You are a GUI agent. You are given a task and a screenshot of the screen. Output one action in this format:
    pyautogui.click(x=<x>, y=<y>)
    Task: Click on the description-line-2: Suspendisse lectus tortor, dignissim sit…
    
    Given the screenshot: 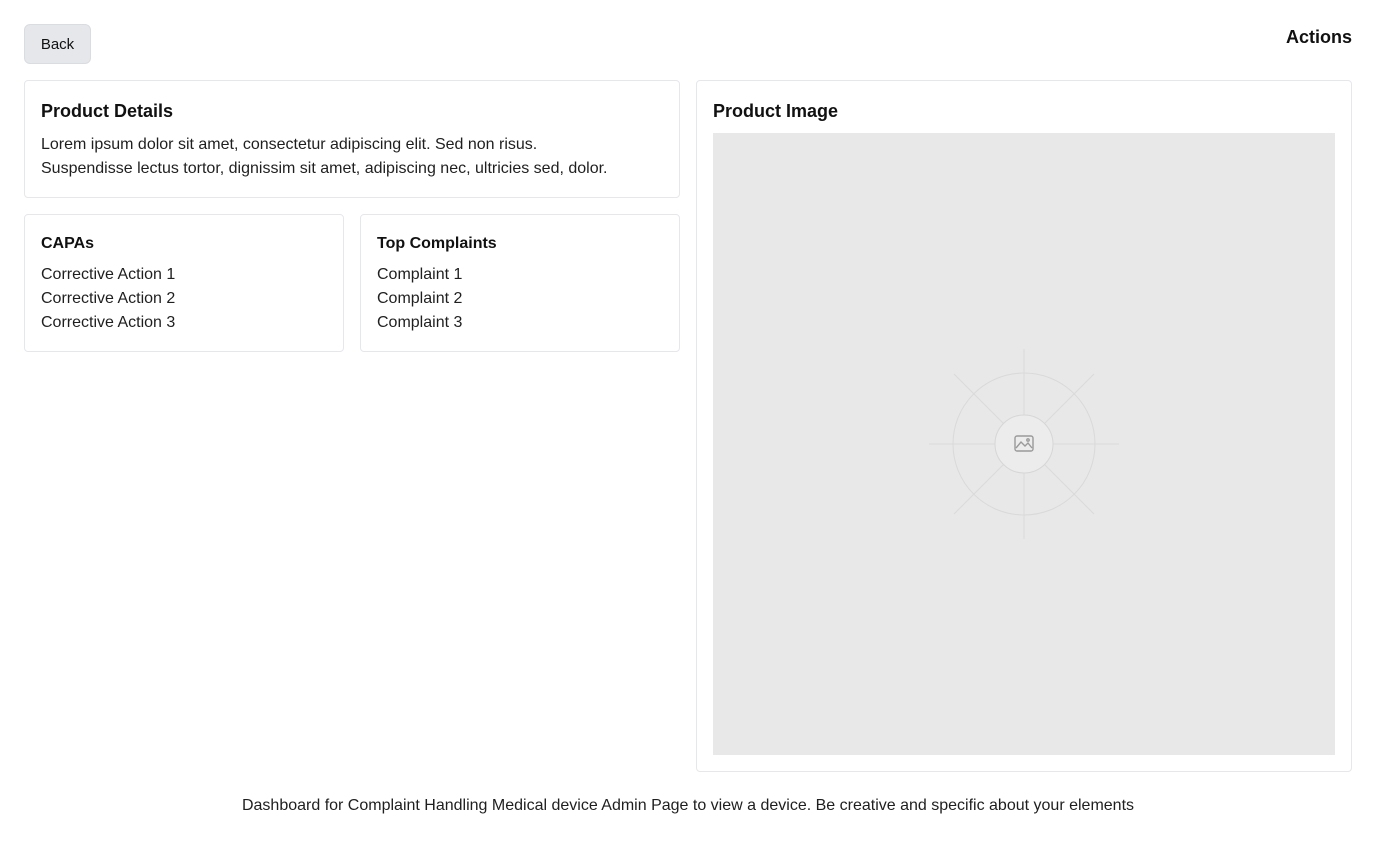 What is the action you would take?
    pyautogui.click(x=324, y=168)
    